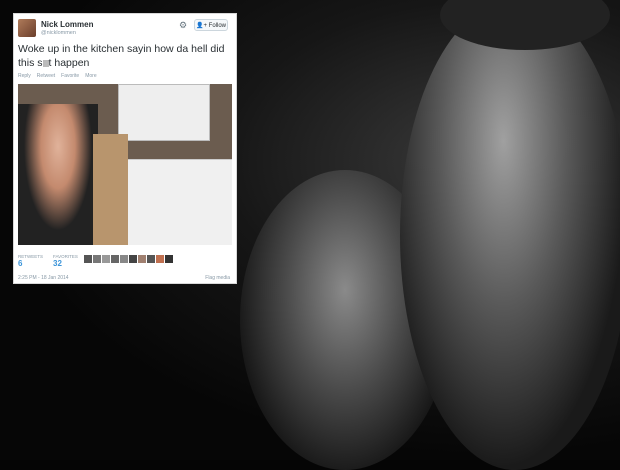 Image resolution: width=620 pixels, height=470 pixels. What do you see at coordinates (57, 76) in the screenshot?
I see `tweet-actions: Reply Retweet Favorite More` at bounding box center [57, 76].